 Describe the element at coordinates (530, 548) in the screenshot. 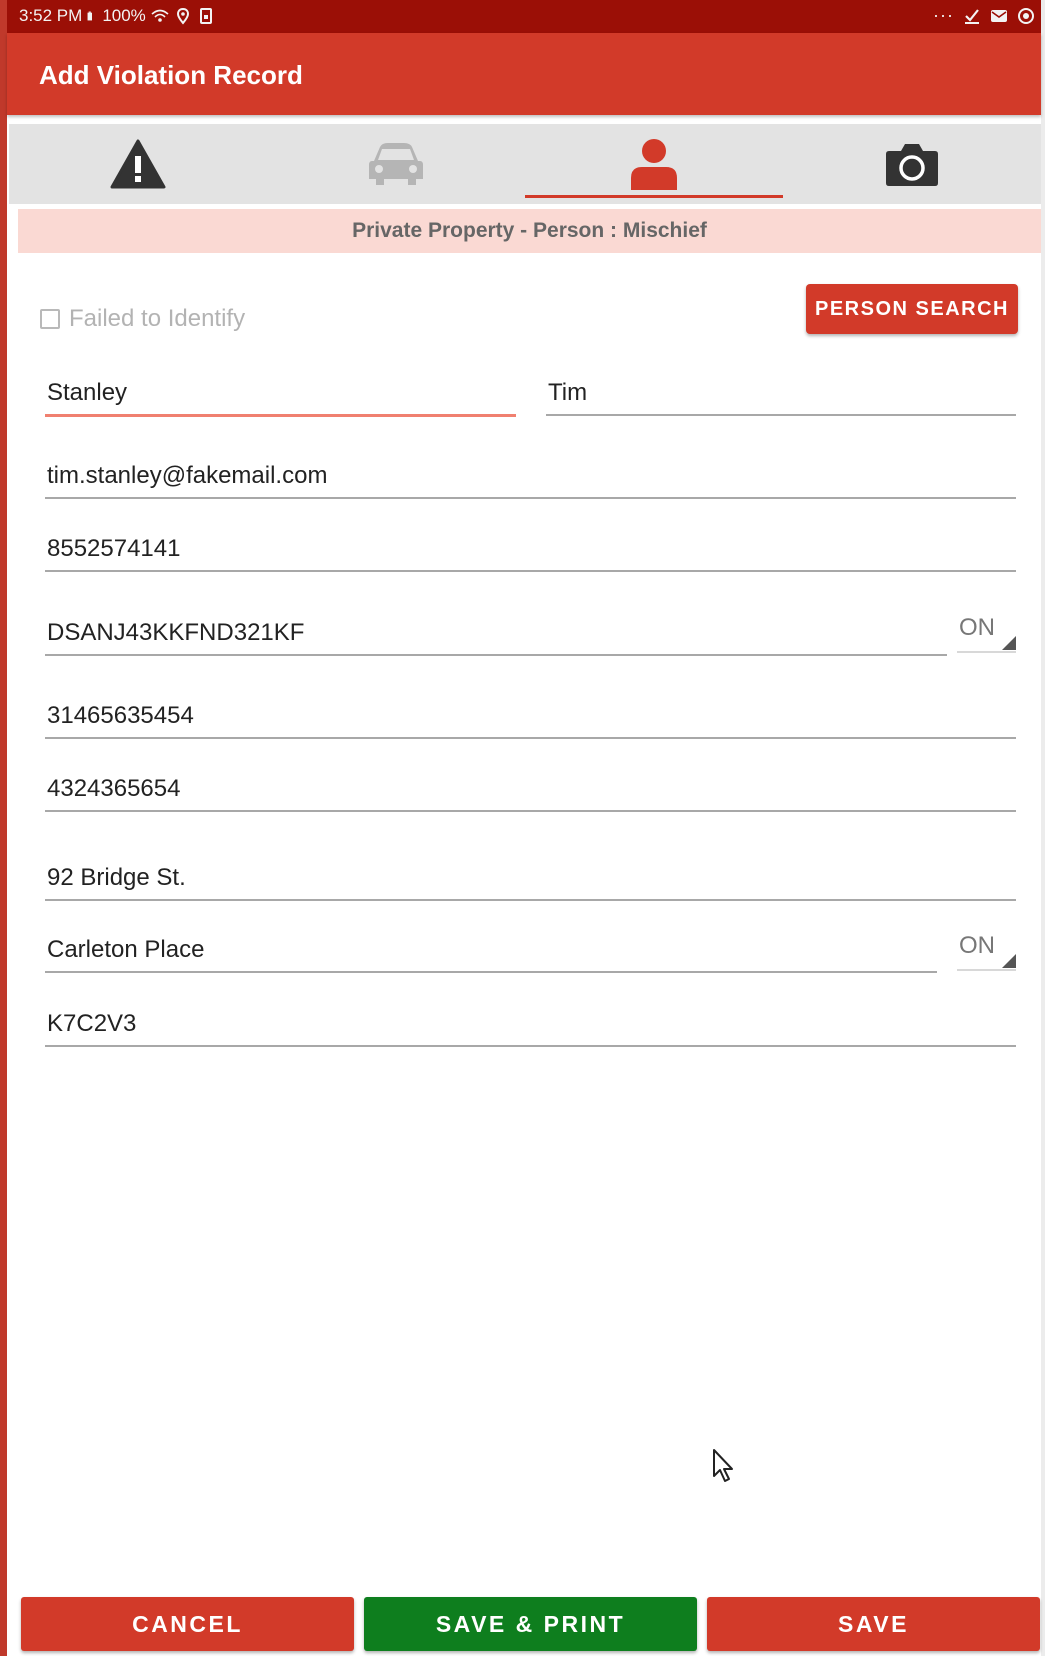

I see `phone-field: 8552574141` at that location.